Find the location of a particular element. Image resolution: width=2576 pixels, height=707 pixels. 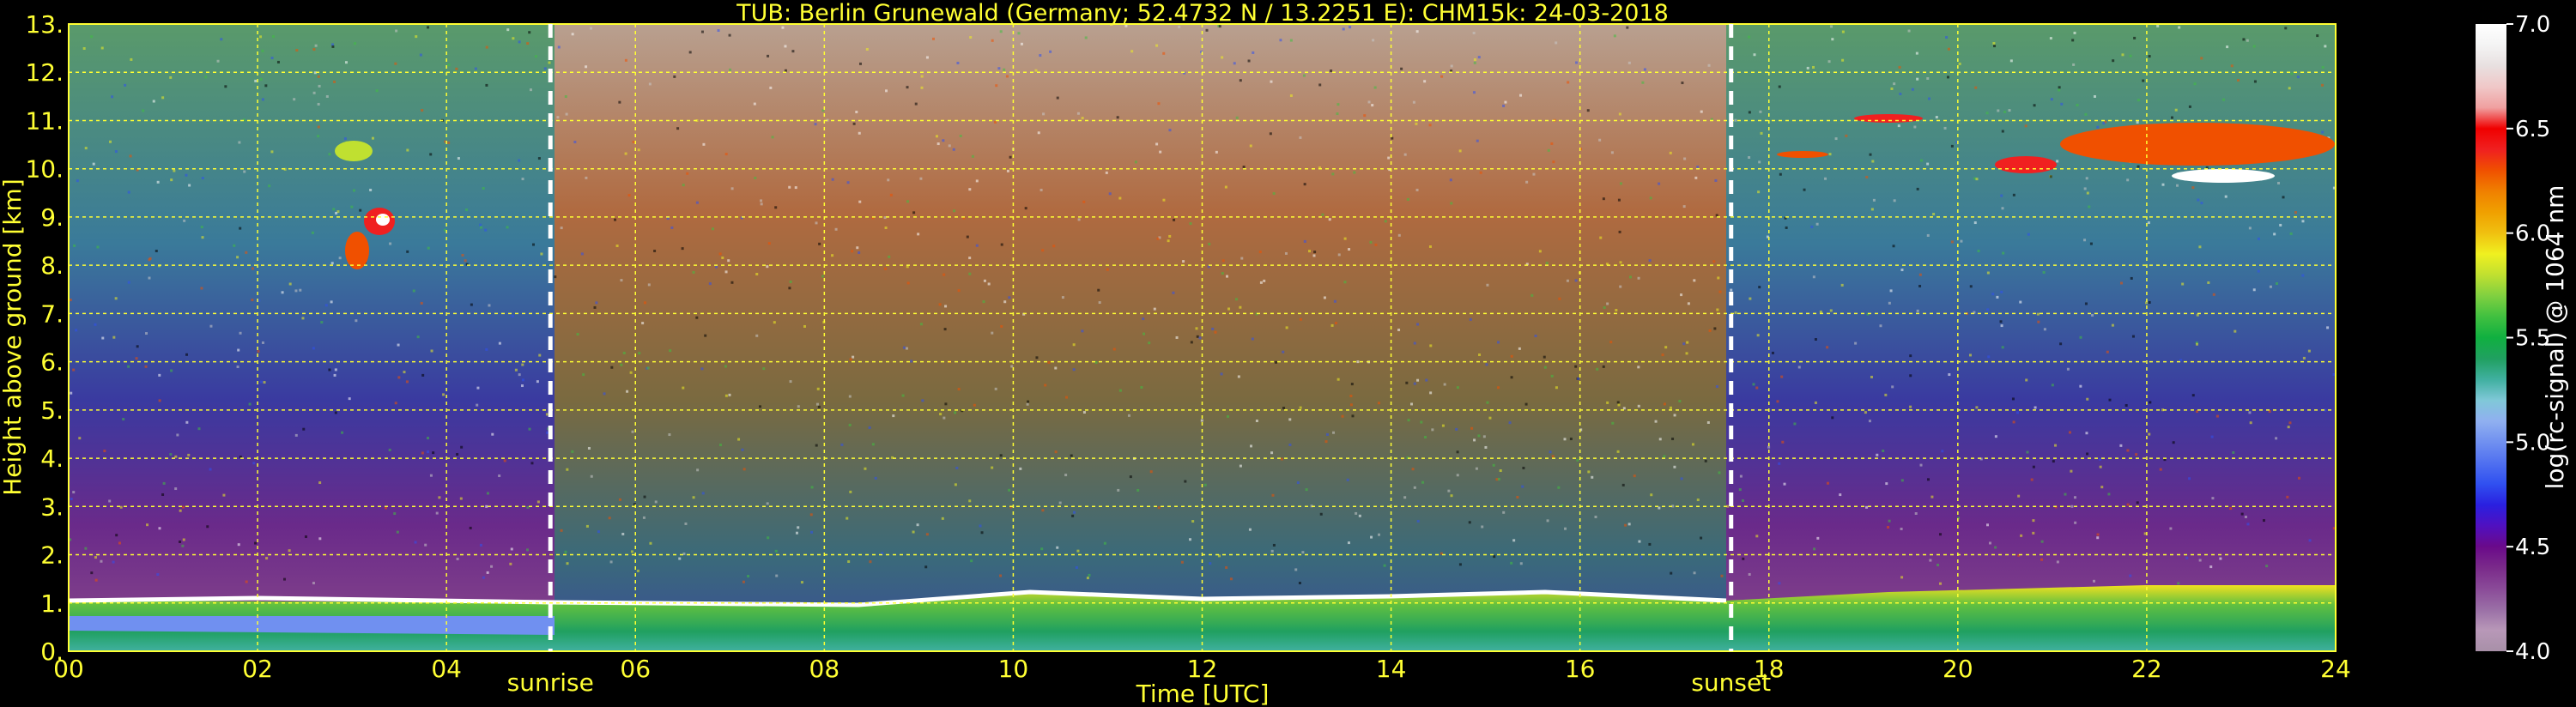

cirrus-cloud is located at coordinates (354, 151).